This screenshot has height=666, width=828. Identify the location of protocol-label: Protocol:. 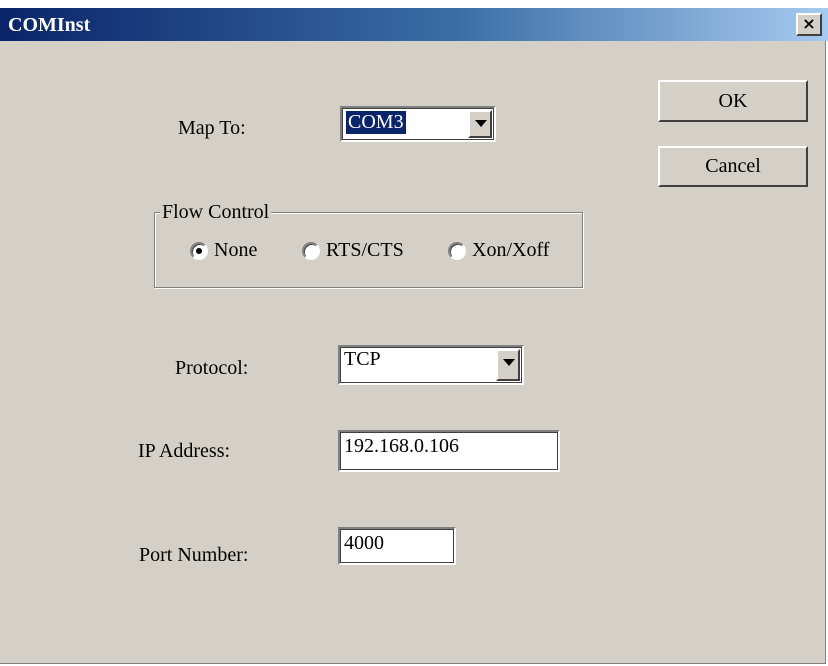
(212, 368).